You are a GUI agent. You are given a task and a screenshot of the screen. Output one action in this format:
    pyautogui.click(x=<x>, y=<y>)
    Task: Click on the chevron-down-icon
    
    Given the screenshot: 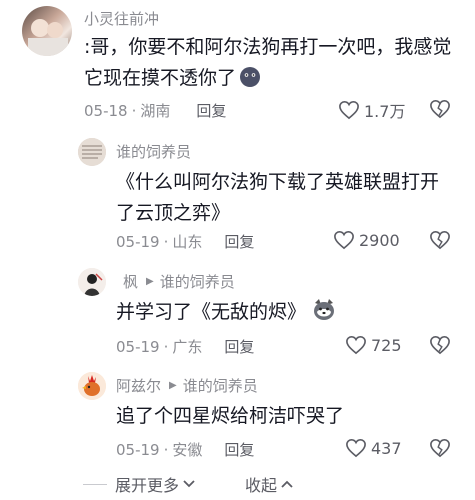 What is the action you would take?
    pyautogui.click(x=189, y=484)
    